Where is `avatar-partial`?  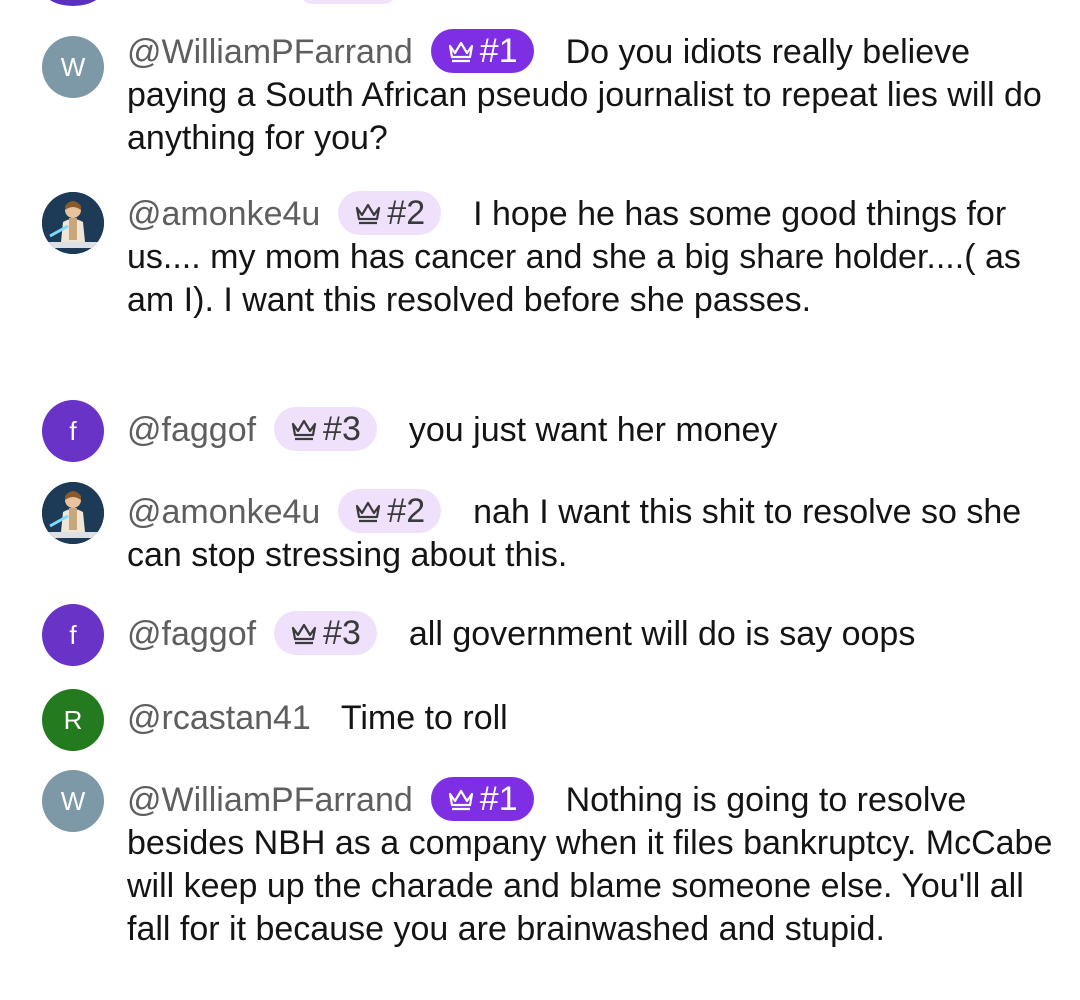 avatar-partial is located at coordinates (73, 3).